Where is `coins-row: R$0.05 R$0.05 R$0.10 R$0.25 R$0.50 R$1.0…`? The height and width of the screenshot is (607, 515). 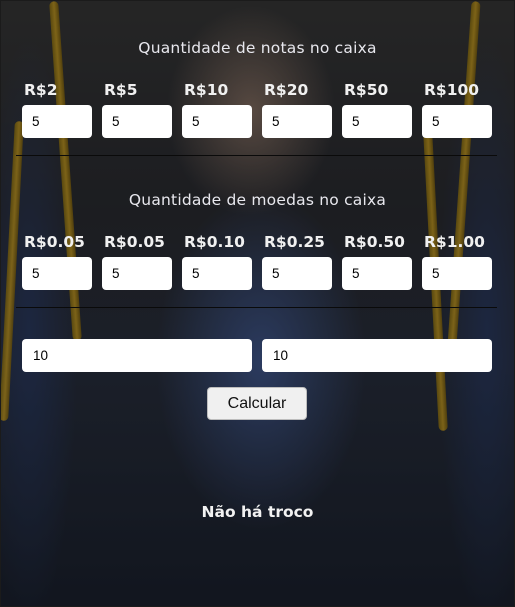
coins-row: R$0.05 R$0.05 R$0.10 R$0.25 R$0.50 R$1.0… is located at coordinates (257, 261).